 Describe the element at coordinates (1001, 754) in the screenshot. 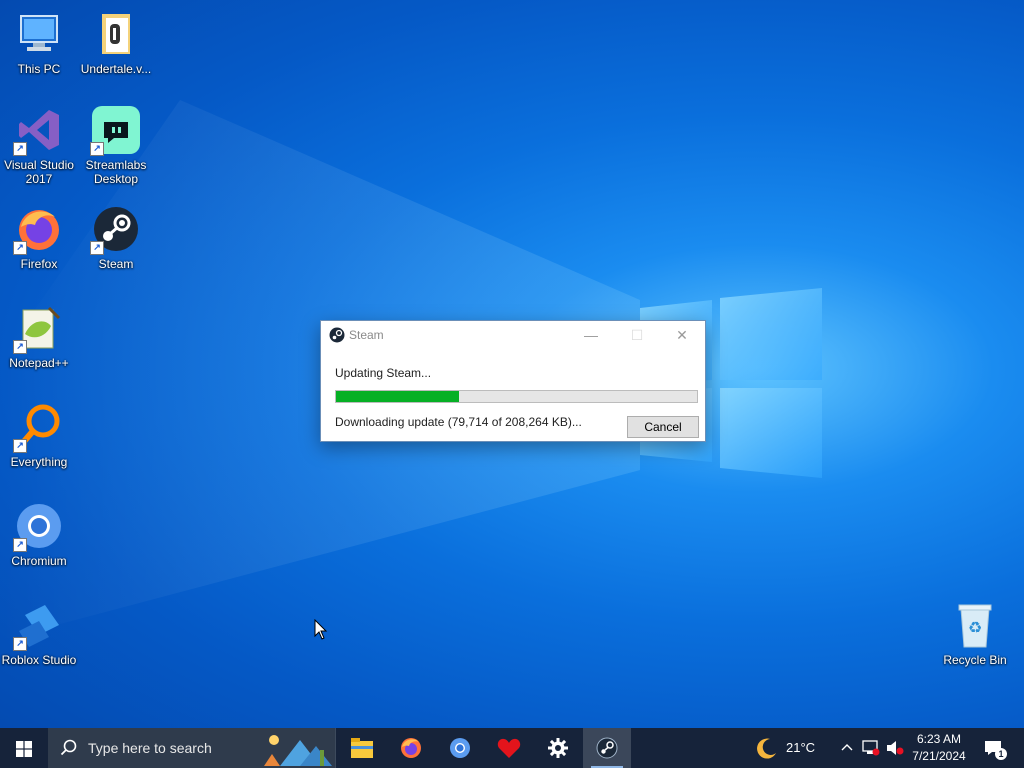

I see `notification-badge: 1` at that location.